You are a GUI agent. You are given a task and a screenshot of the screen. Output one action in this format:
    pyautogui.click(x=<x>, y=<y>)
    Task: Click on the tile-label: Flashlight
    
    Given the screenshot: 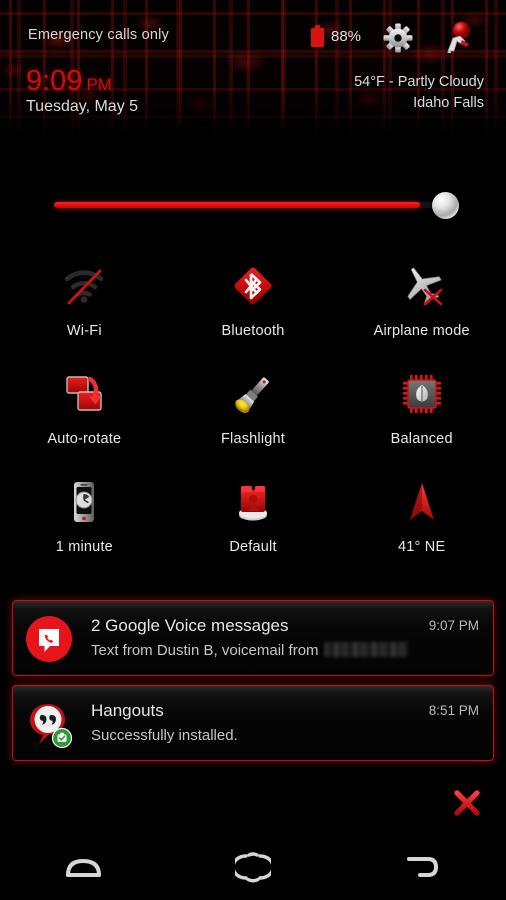 What is the action you would take?
    pyautogui.click(x=253, y=439)
    